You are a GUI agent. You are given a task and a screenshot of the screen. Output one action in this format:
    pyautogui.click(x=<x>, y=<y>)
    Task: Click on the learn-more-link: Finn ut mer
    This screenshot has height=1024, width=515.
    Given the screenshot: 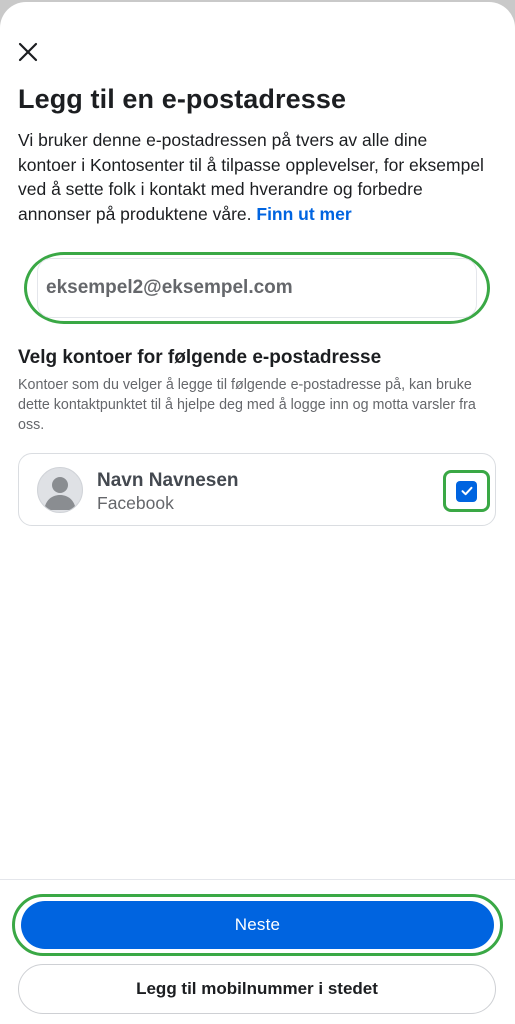 What is the action you would take?
    pyautogui.click(x=303, y=214)
    